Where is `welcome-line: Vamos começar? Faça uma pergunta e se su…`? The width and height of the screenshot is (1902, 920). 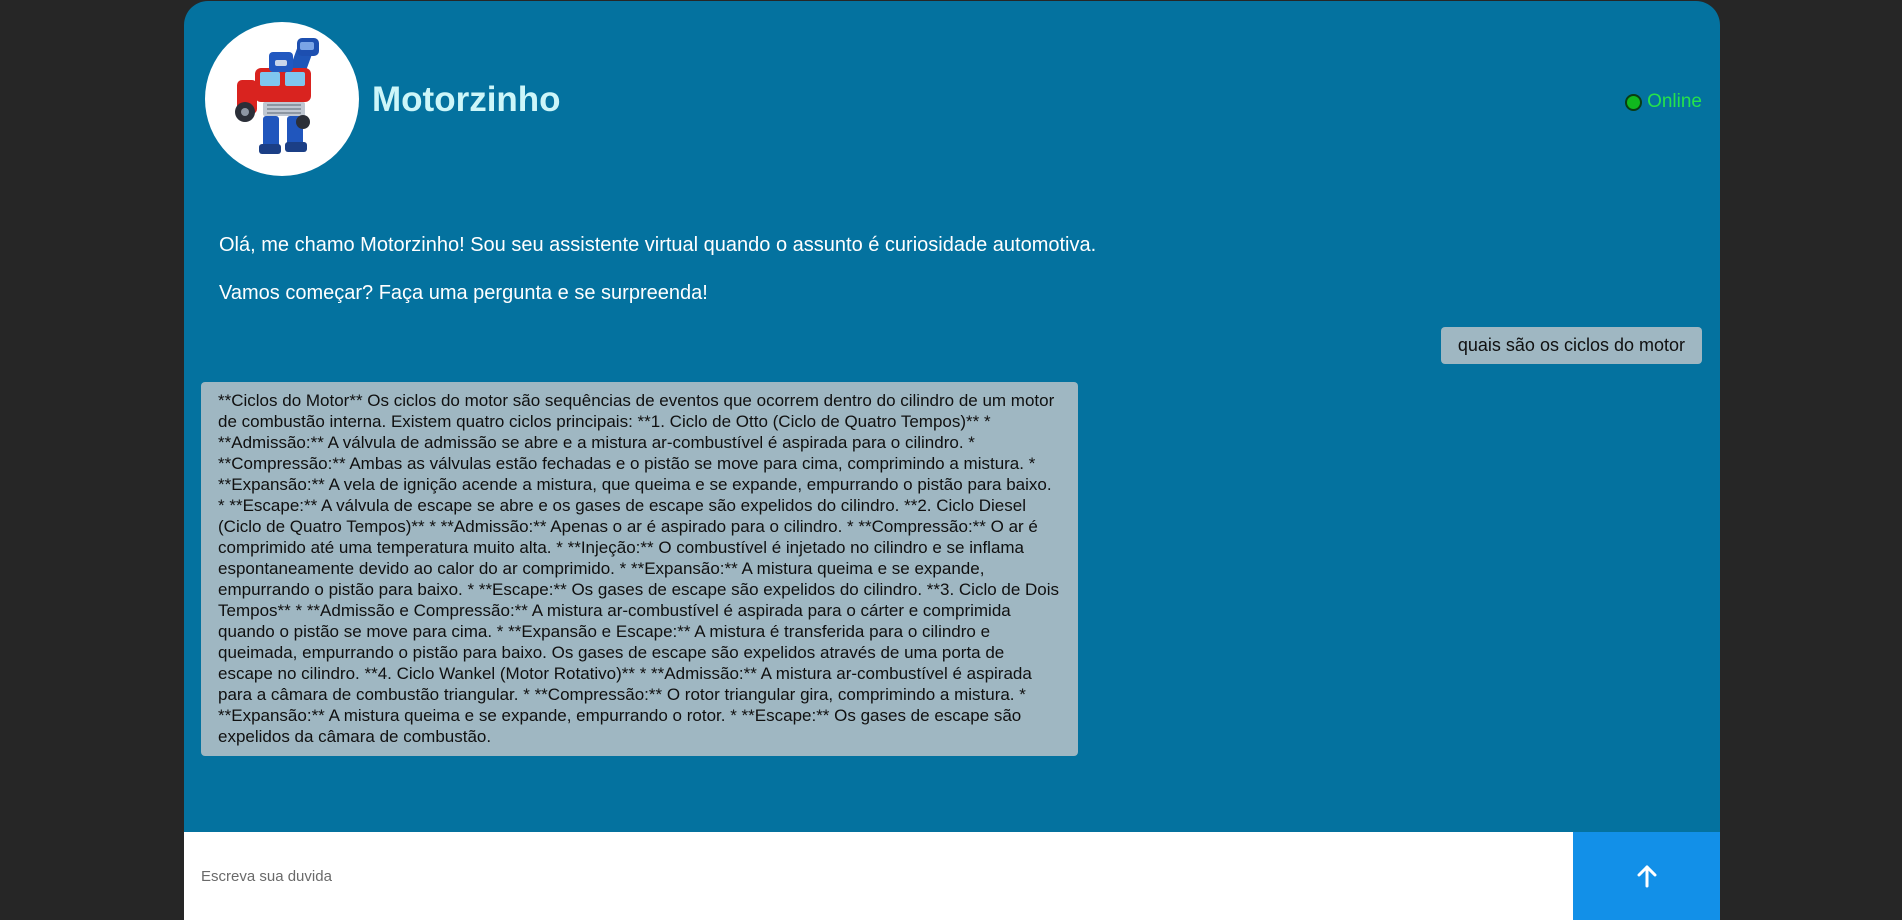
welcome-line: Vamos começar? Faça uma pergunta e se su… is located at coordinates (463, 293).